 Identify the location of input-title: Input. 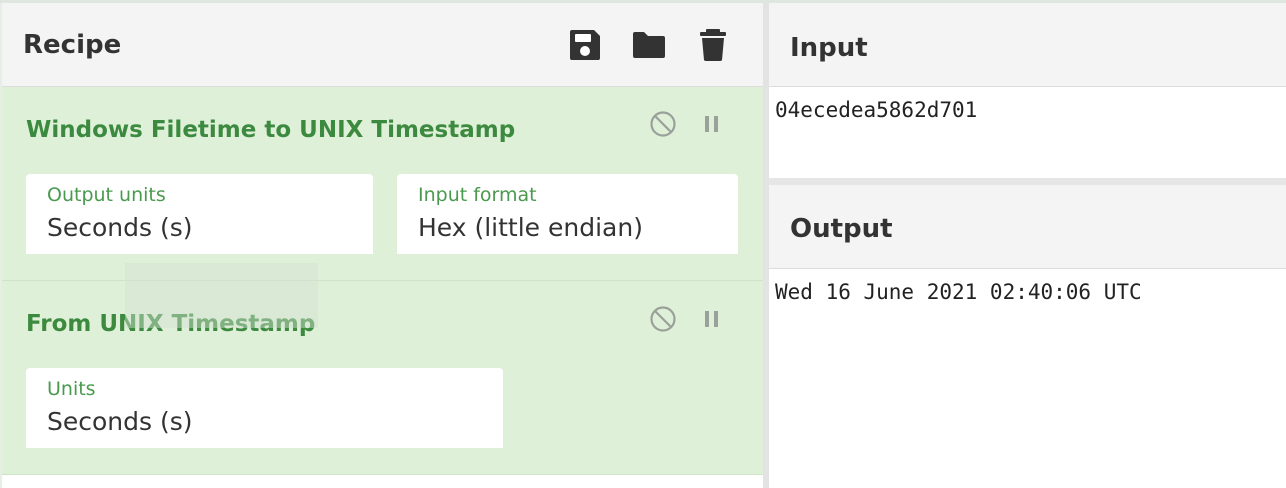
(829, 48).